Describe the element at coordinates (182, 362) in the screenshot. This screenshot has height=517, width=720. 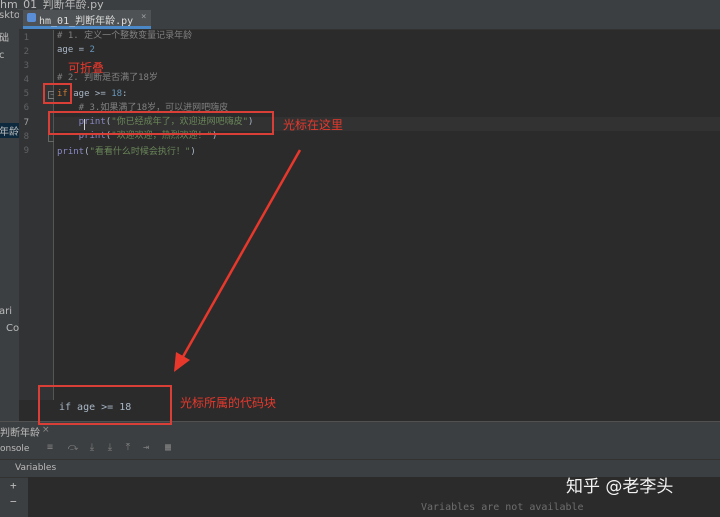
I see `arrow-head` at that location.